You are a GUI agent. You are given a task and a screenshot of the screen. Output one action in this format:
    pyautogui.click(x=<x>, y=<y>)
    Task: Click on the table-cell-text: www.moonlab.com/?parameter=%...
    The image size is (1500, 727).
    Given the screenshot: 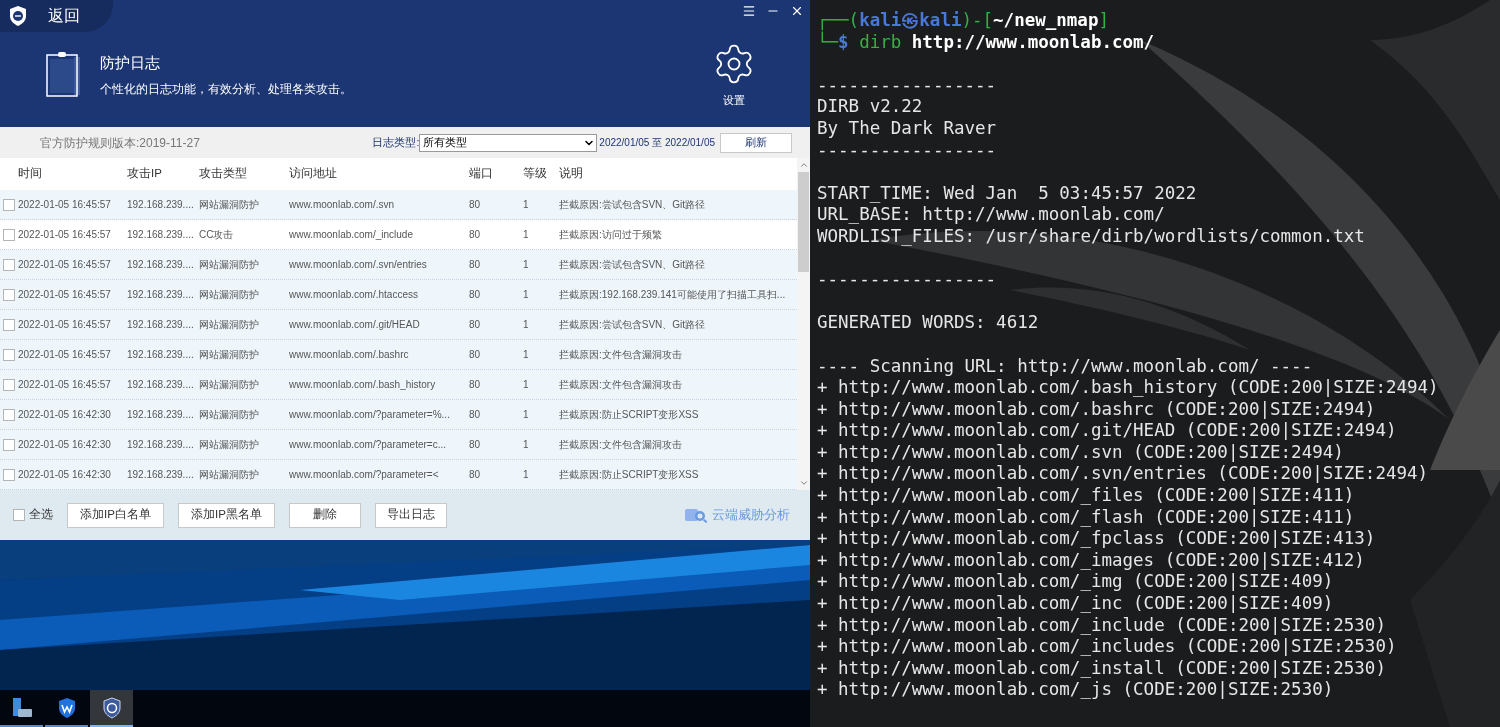 What is the action you would take?
    pyautogui.click(x=370, y=415)
    